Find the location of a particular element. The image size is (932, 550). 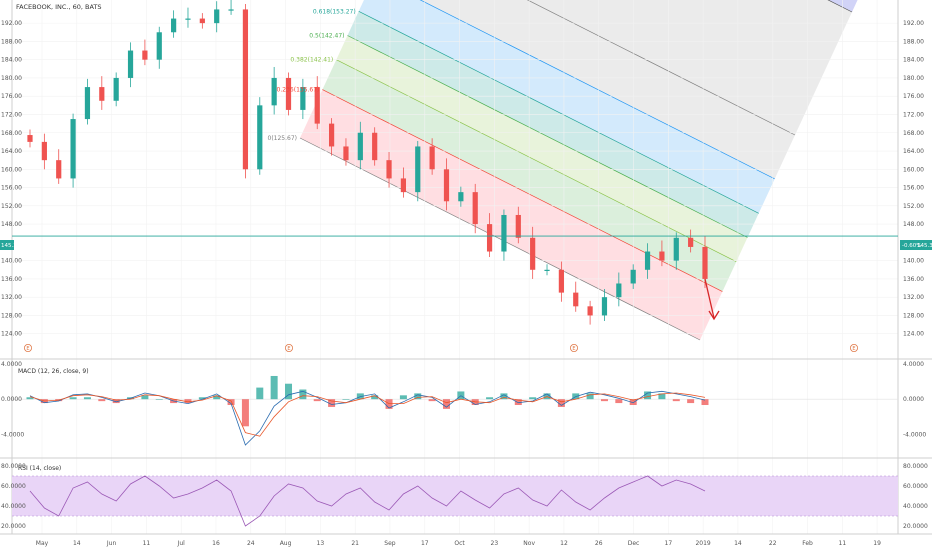

time-tick: 11 is located at coordinates (147, 543).